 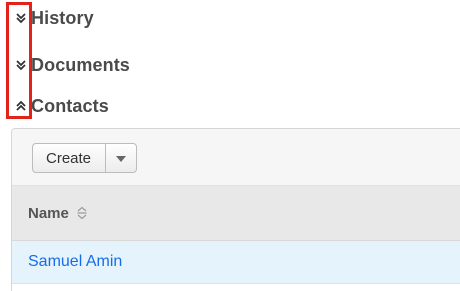 What do you see at coordinates (21, 106) in the screenshot?
I see `chevron-double-up-icon` at bounding box center [21, 106].